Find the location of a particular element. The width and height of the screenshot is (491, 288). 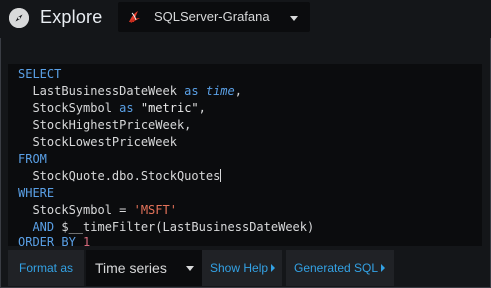

alias-time: time is located at coordinates (220, 91).